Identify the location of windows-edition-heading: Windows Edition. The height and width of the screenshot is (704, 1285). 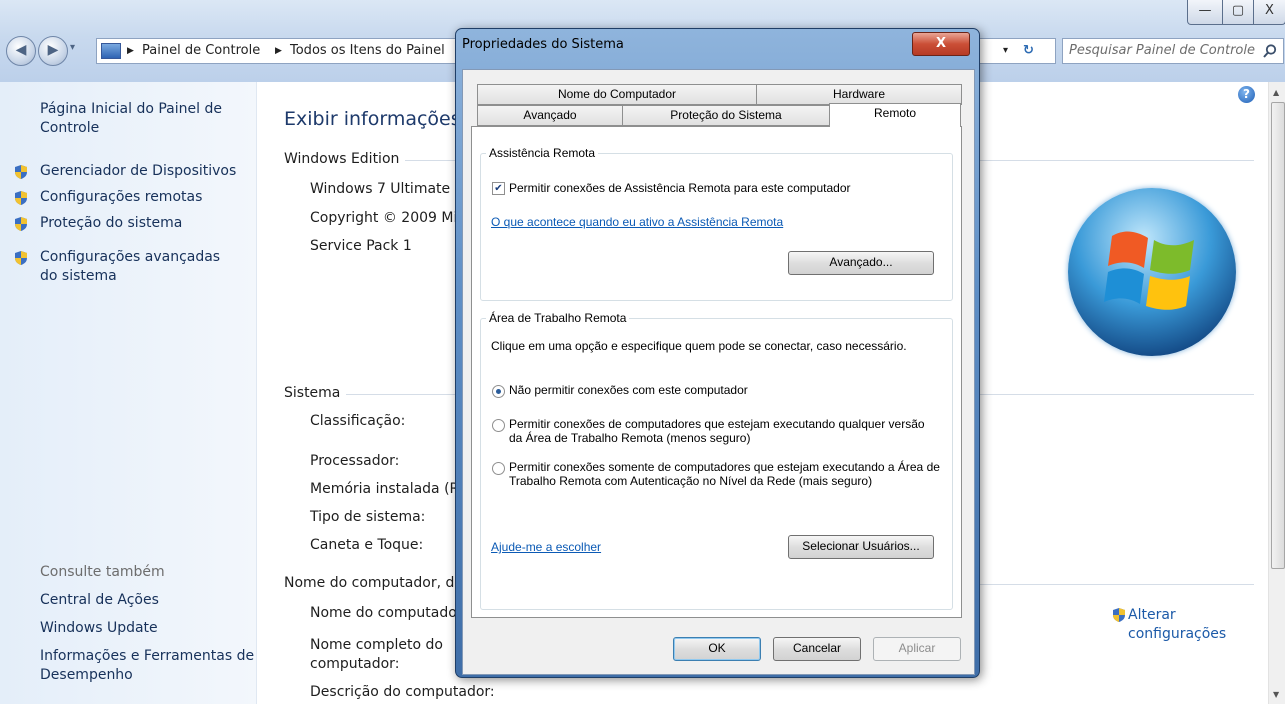
(345, 159).